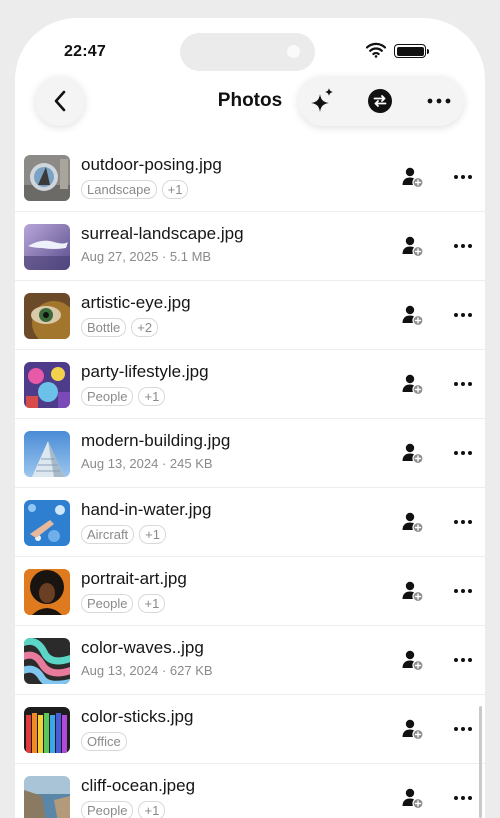 The width and height of the screenshot is (500, 818). I want to click on back-button, so click(60, 101).